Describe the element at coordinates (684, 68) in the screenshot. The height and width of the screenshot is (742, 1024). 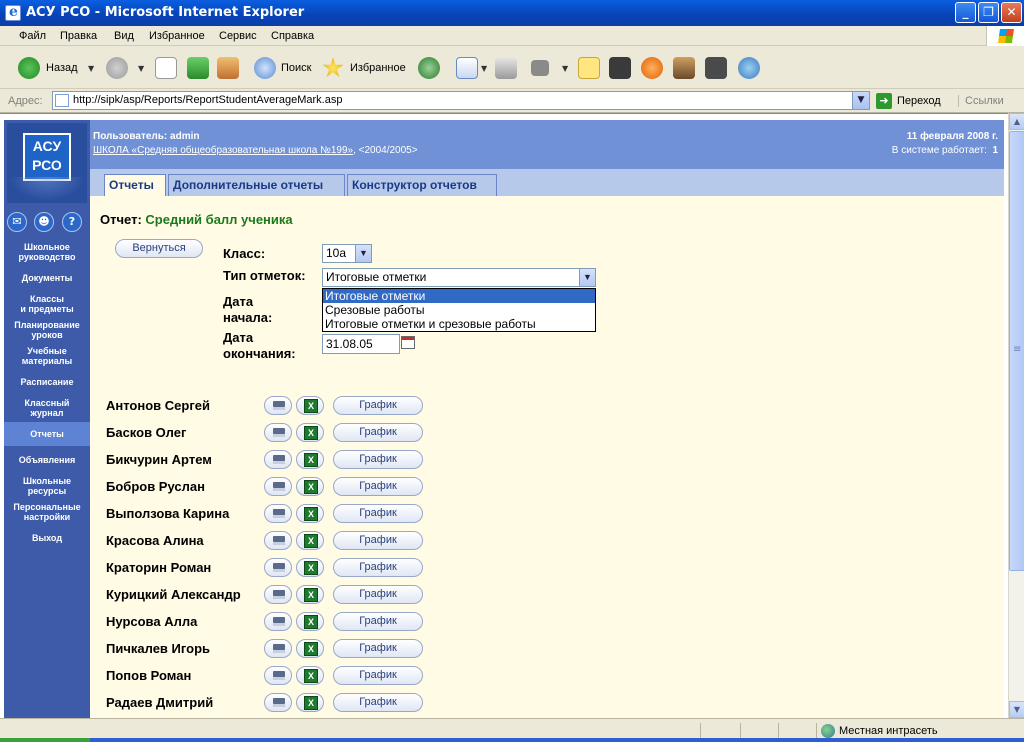
I see `research-icon` at that location.